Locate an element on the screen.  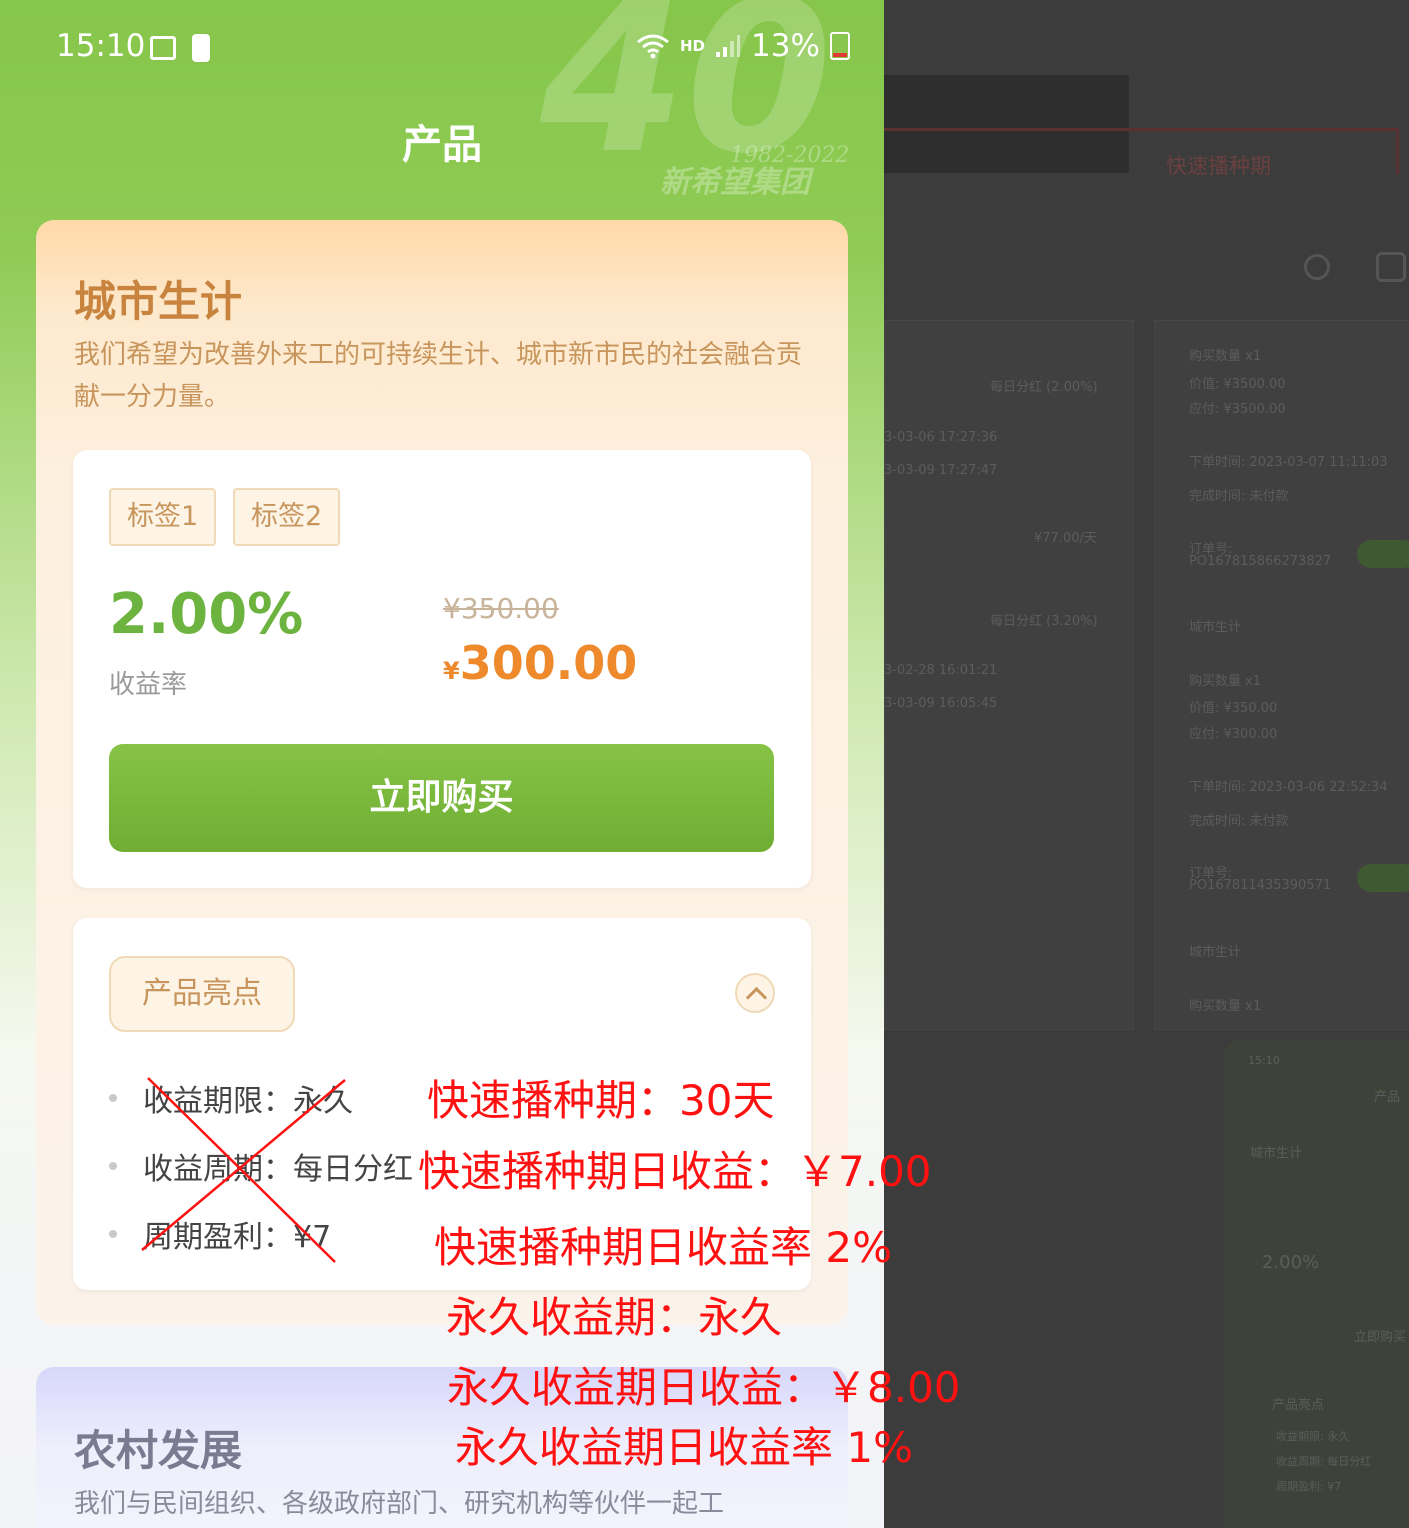
search-icon is located at coordinates (1317, 267).